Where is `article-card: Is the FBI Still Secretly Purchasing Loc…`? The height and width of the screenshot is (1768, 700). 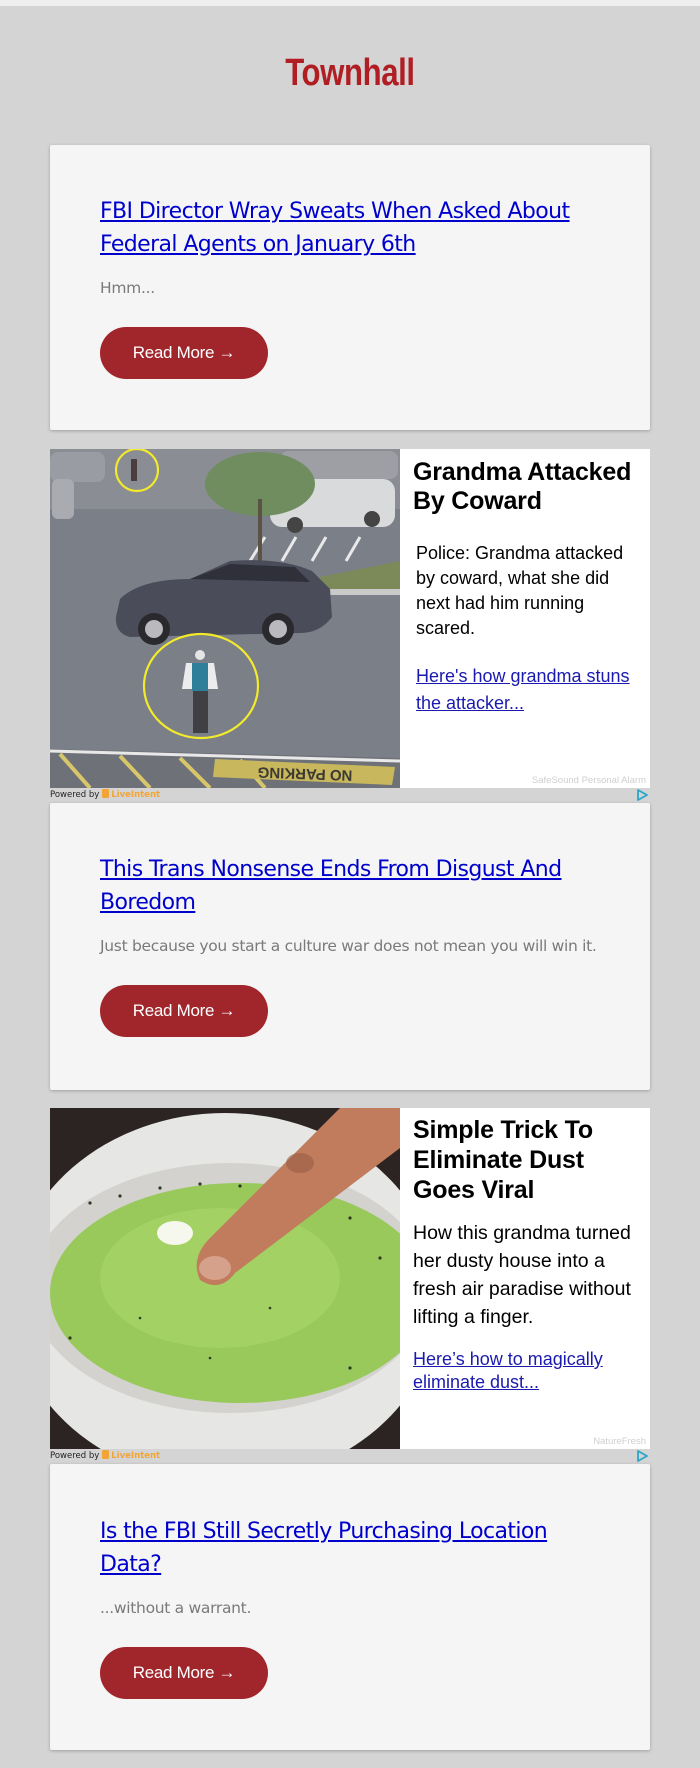 article-card: Is the FBI Still Secretly Purchasing Loc… is located at coordinates (350, 1607).